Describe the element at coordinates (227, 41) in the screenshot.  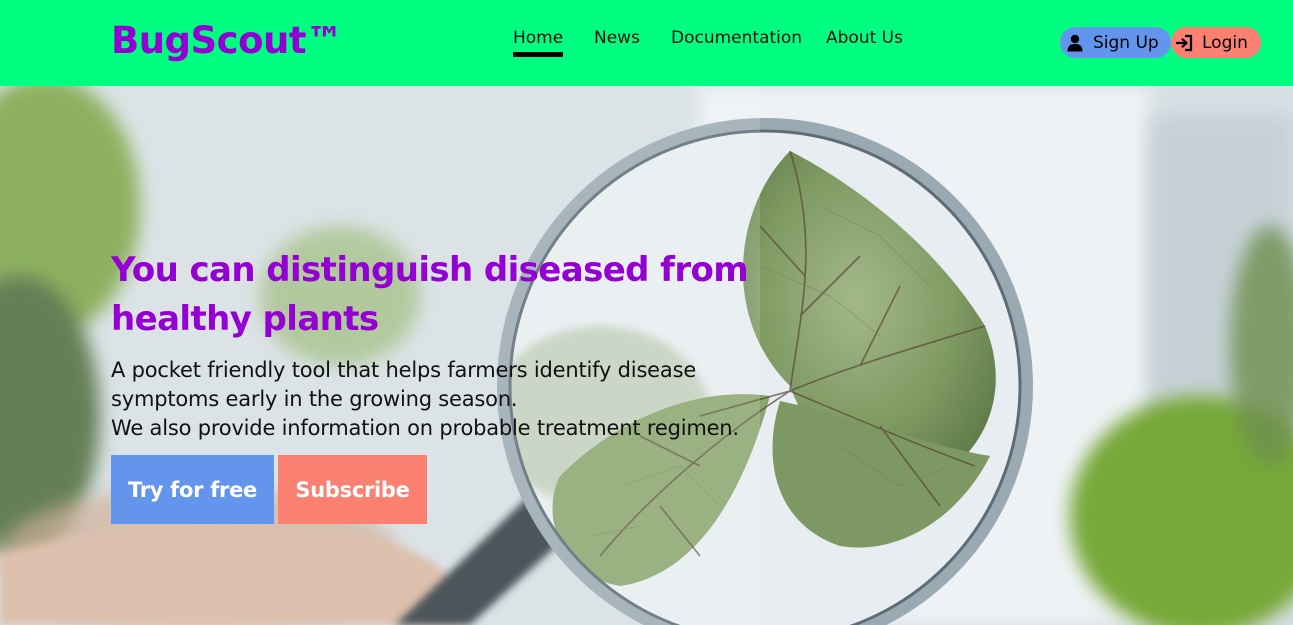
I see `brand-logo: BugScout™` at that location.